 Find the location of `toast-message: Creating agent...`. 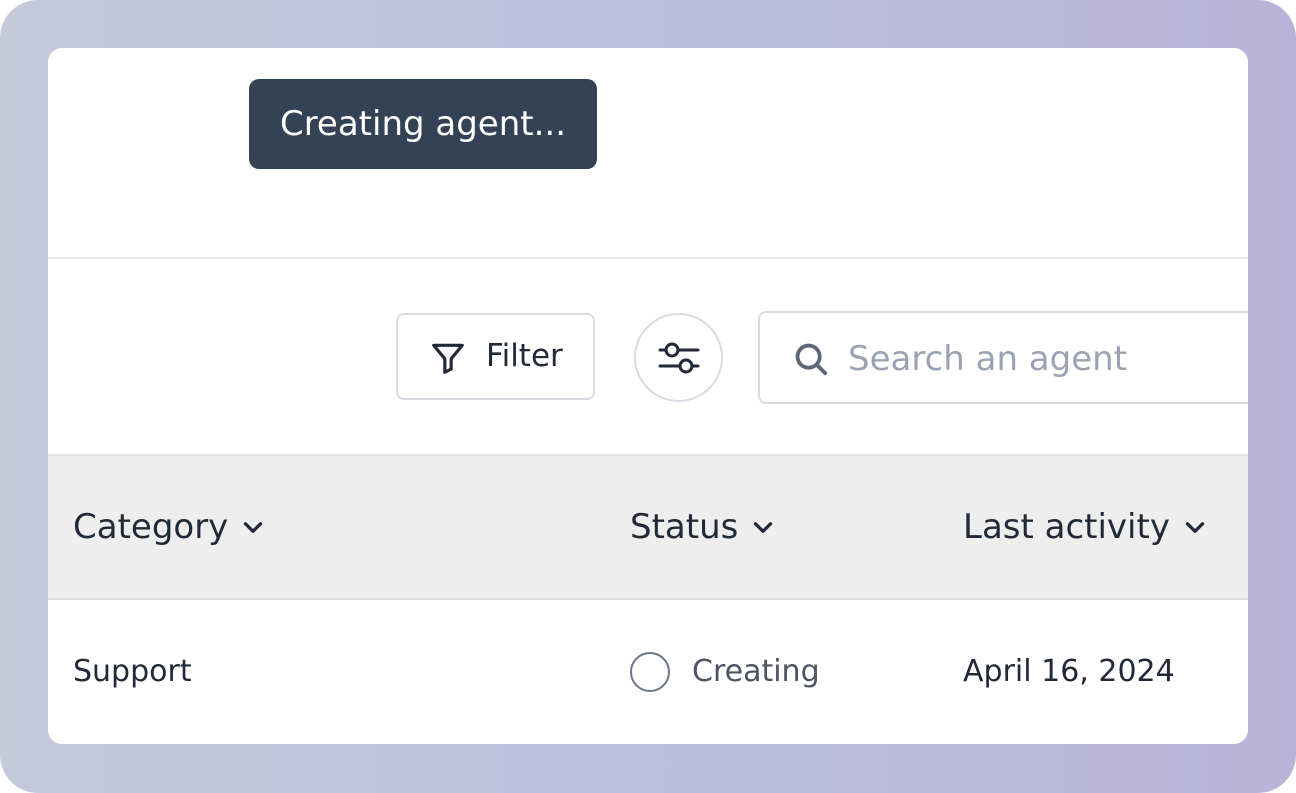

toast-message: Creating agent... is located at coordinates (423, 124).